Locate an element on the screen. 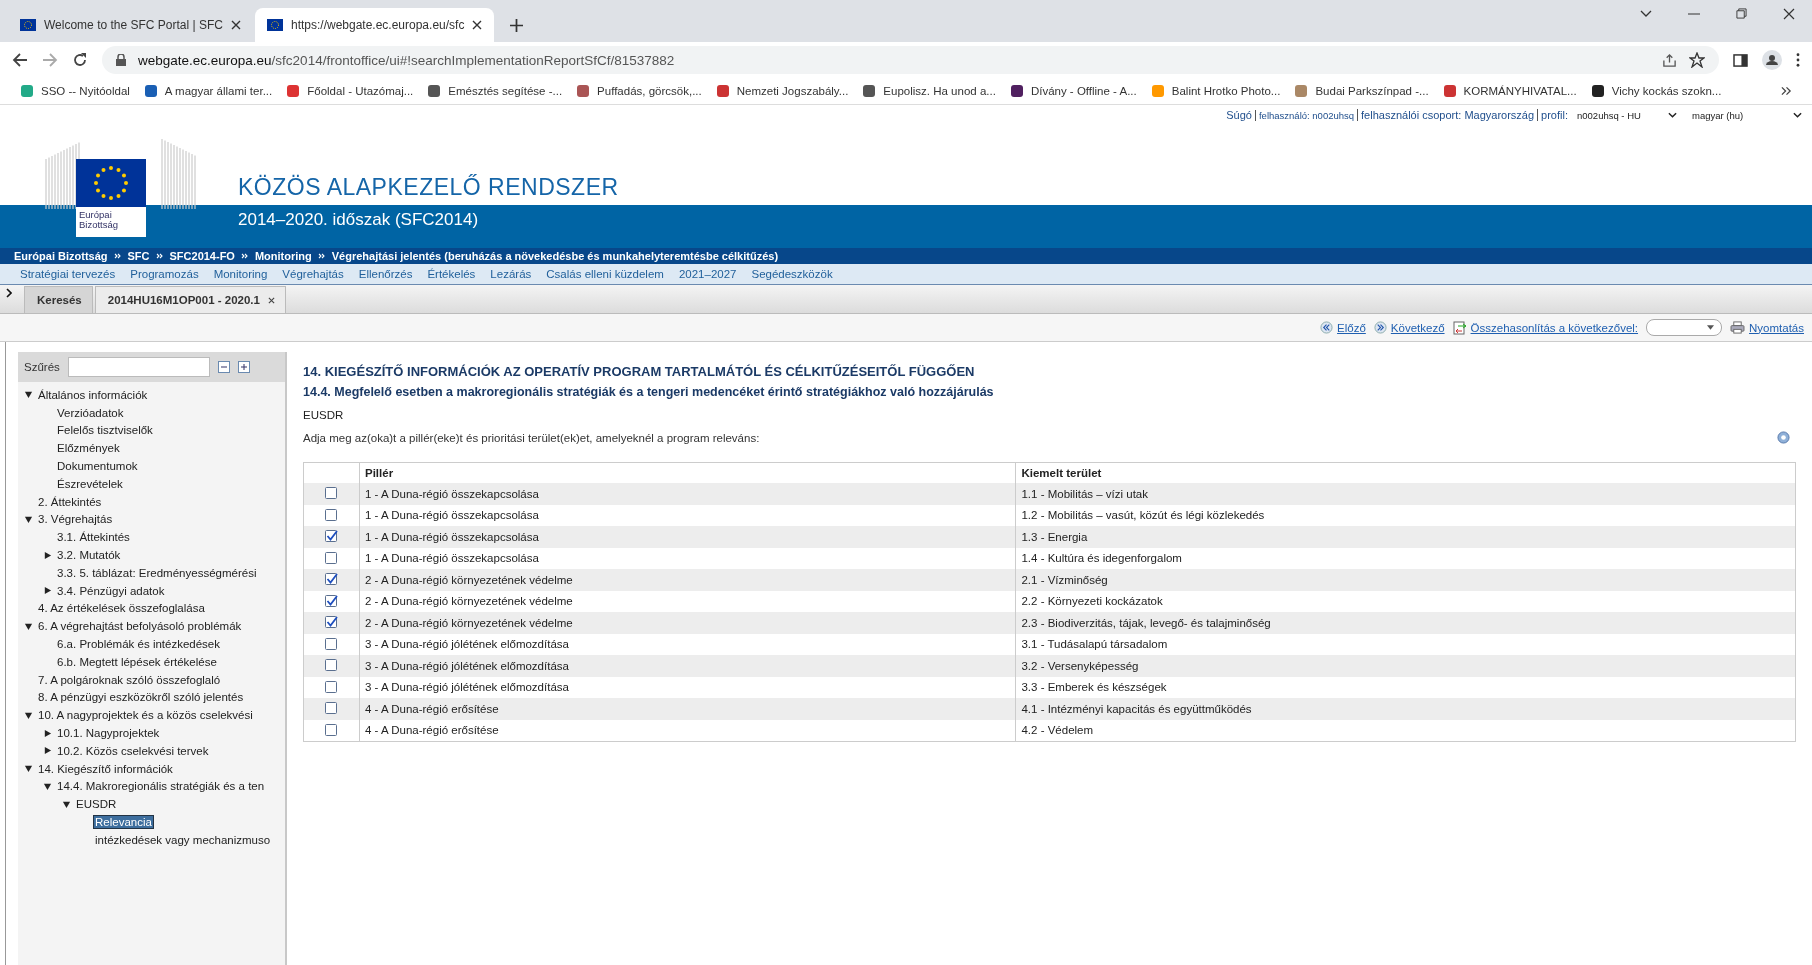 Image resolution: width=1812 pixels, height=965 pixels. menu-item: Ellenőrzés is located at coordinates (385, 274).